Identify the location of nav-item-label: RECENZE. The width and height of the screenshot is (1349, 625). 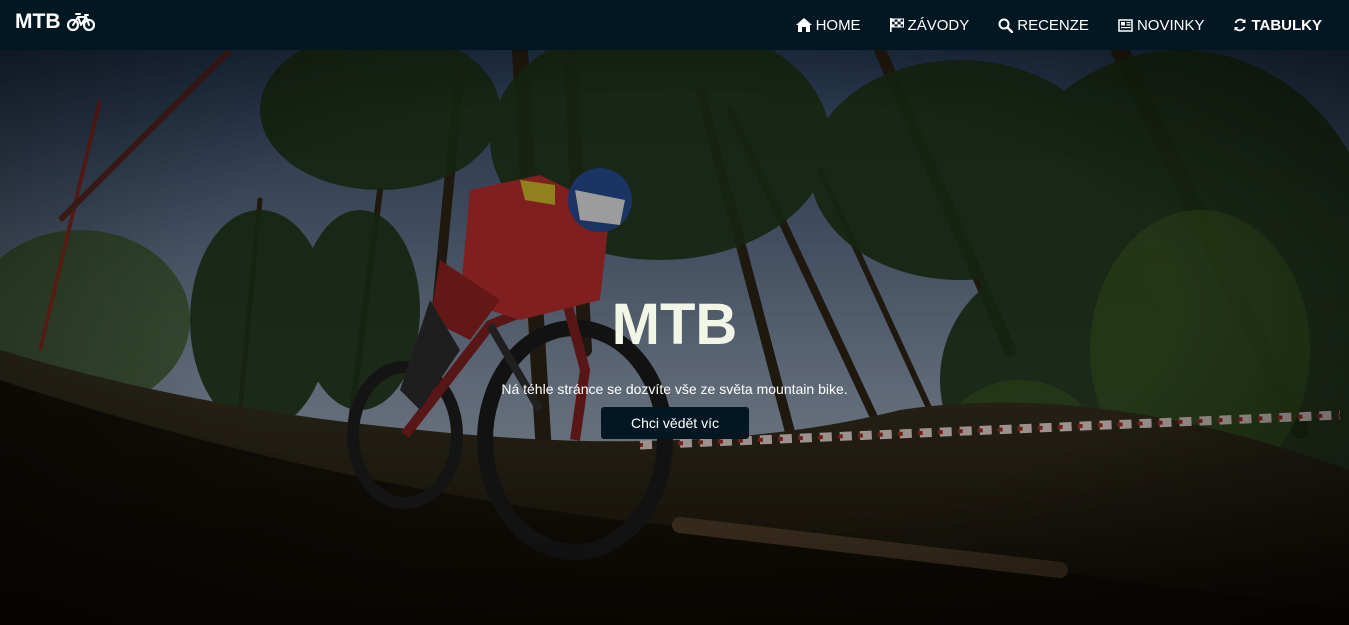
(1053, 25).